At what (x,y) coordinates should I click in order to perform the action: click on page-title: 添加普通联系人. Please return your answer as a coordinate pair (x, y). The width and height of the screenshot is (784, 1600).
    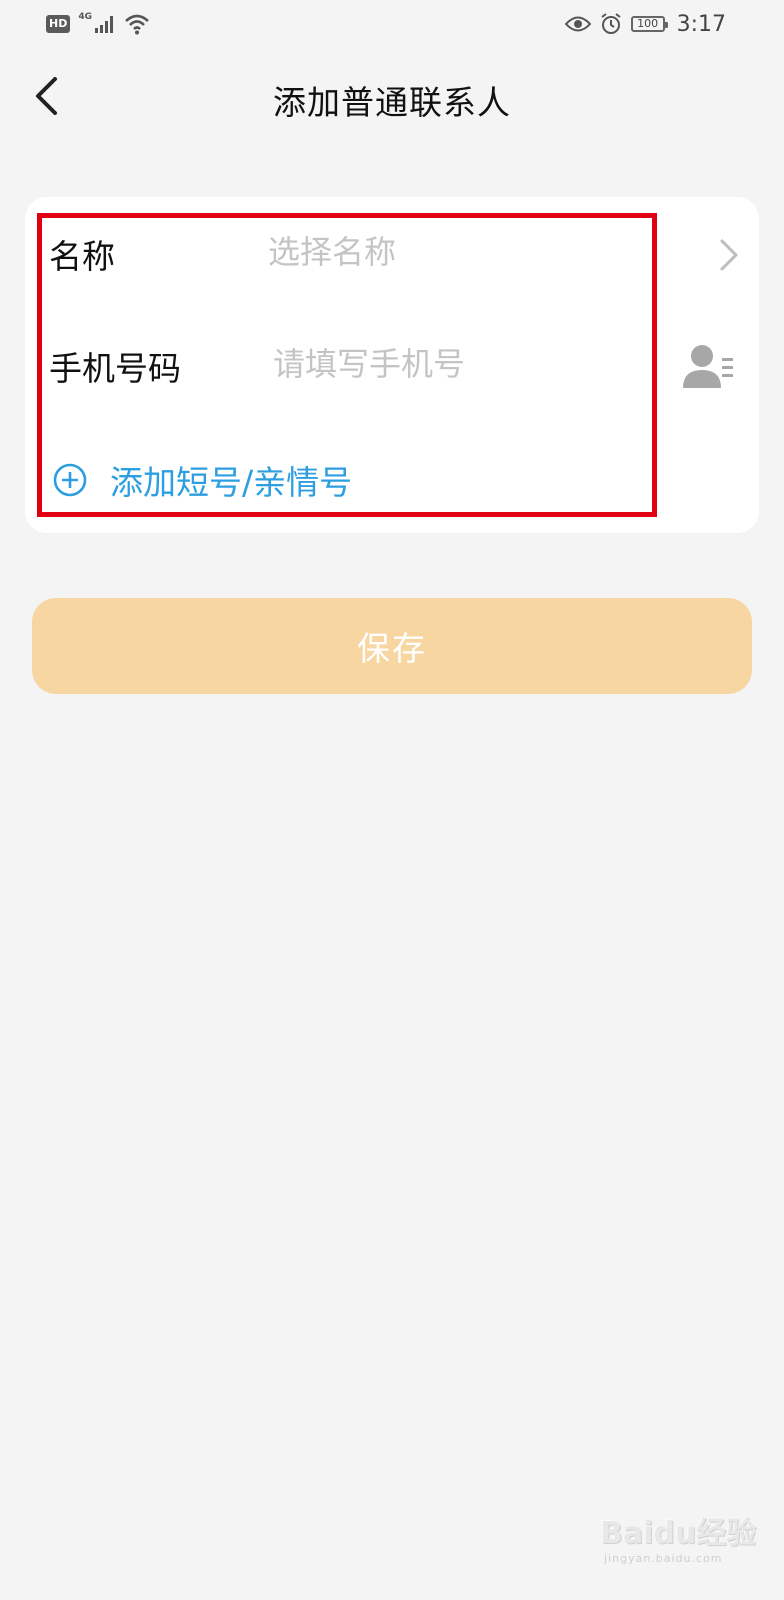
    Looking at the image, I should click on (392, 102).